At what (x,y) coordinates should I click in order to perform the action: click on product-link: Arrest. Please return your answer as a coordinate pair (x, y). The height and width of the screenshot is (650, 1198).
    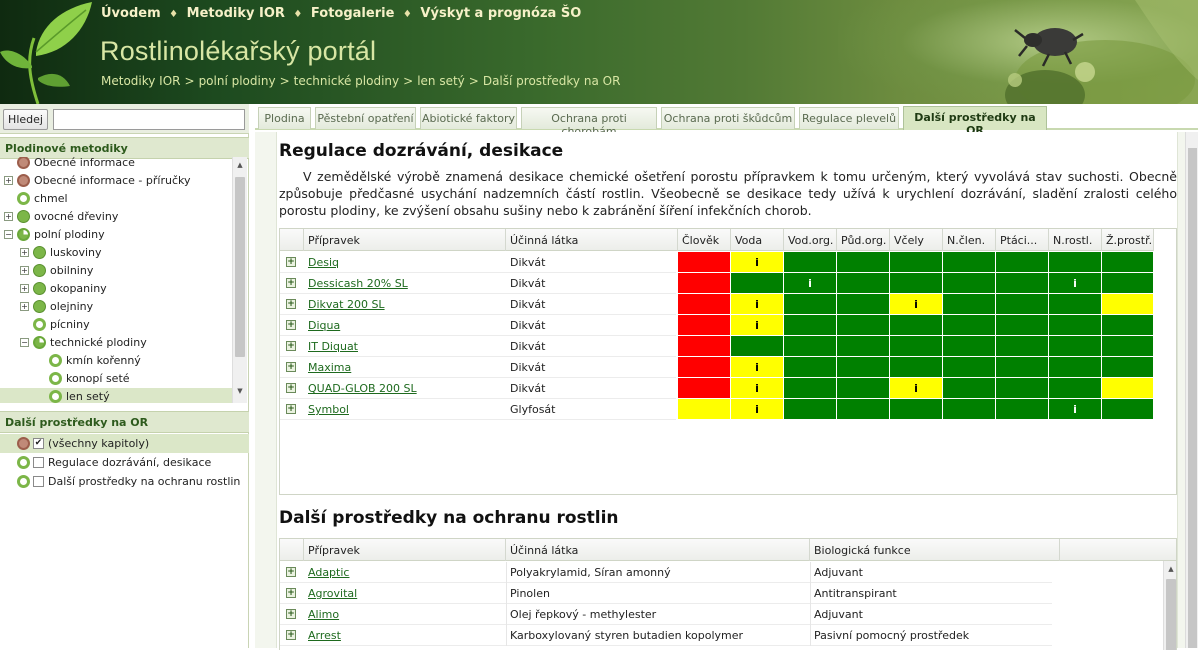
    Looking at the image, I should click on (324, 635).